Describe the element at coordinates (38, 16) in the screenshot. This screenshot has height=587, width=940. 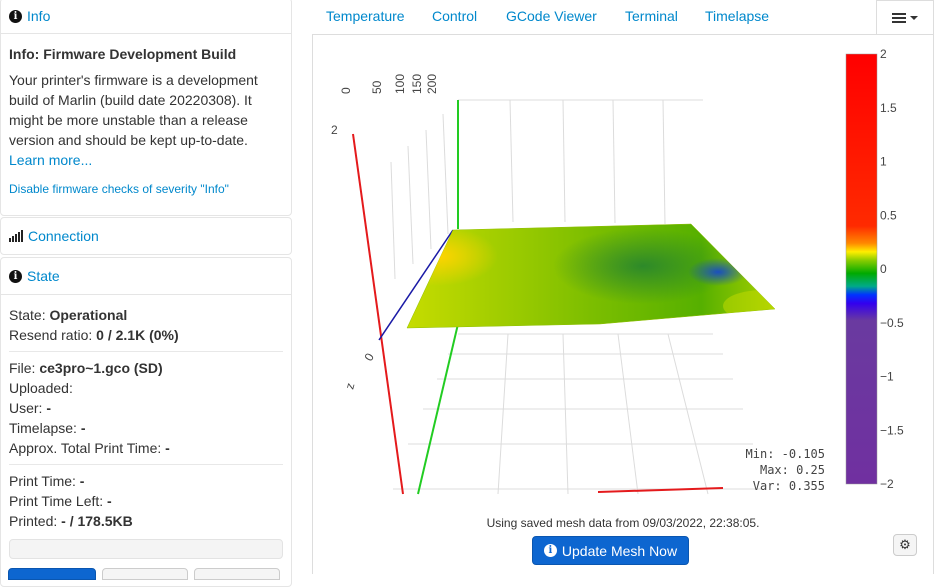
I see `info-panel-toggle: Info` at that location.